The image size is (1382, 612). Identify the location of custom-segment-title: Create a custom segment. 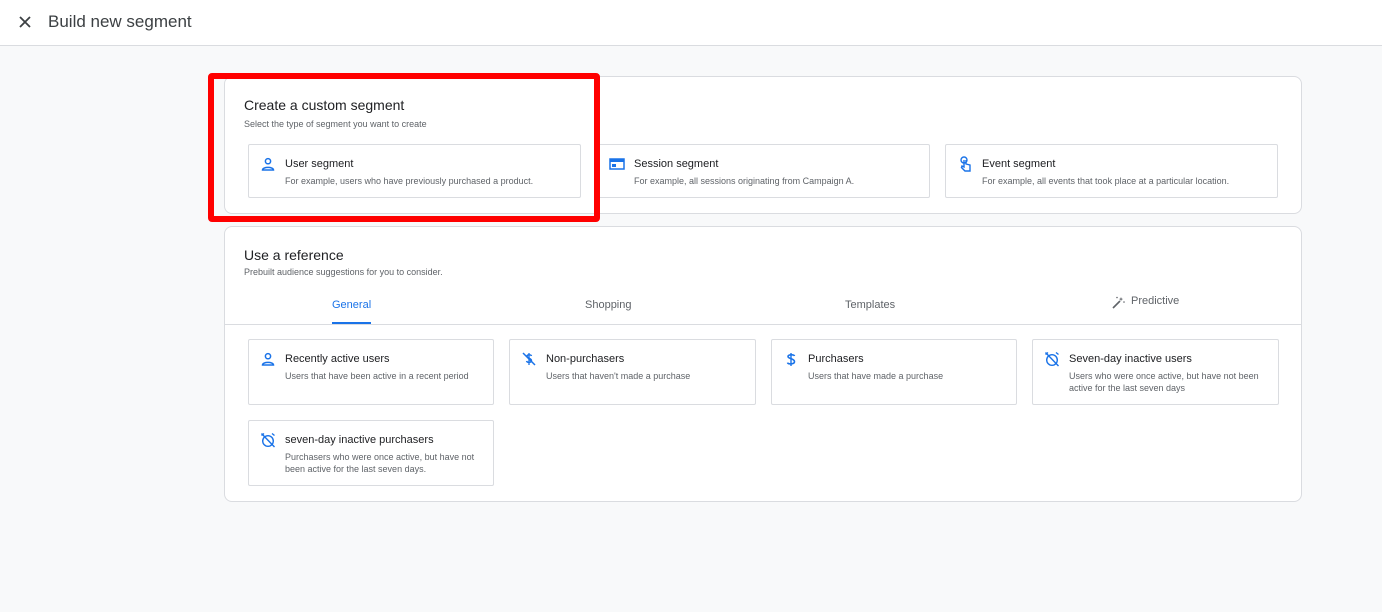
(324, 105).